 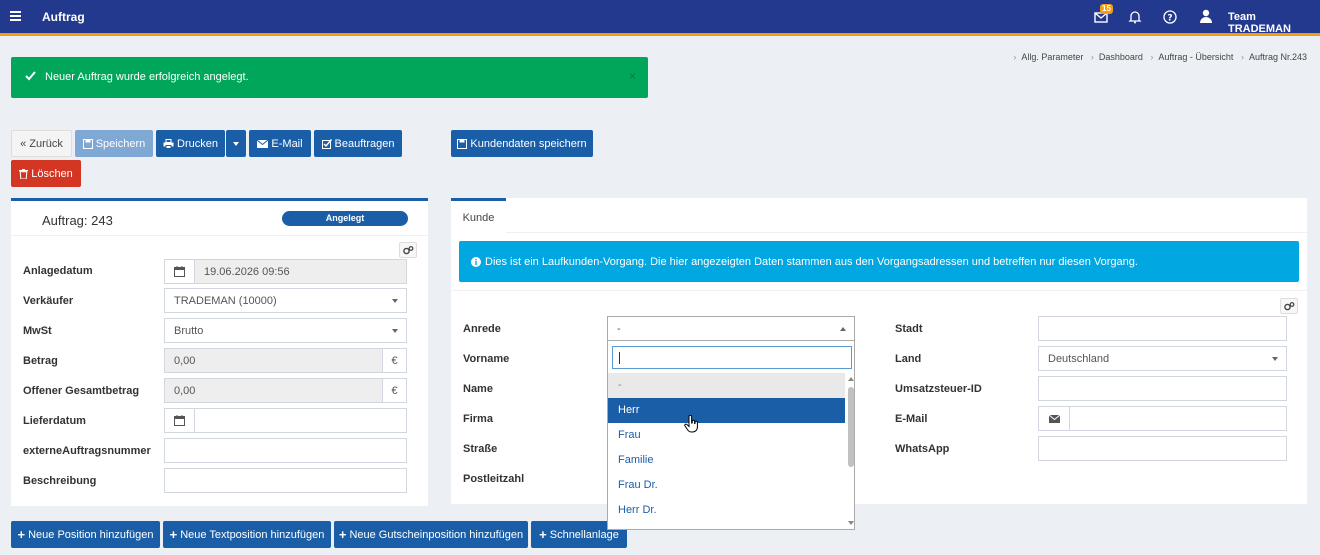 What do you see at coordinates (15, 16) in the screenshot?
I see `hamburger-menu-icon` at bounding box center [15, 16].